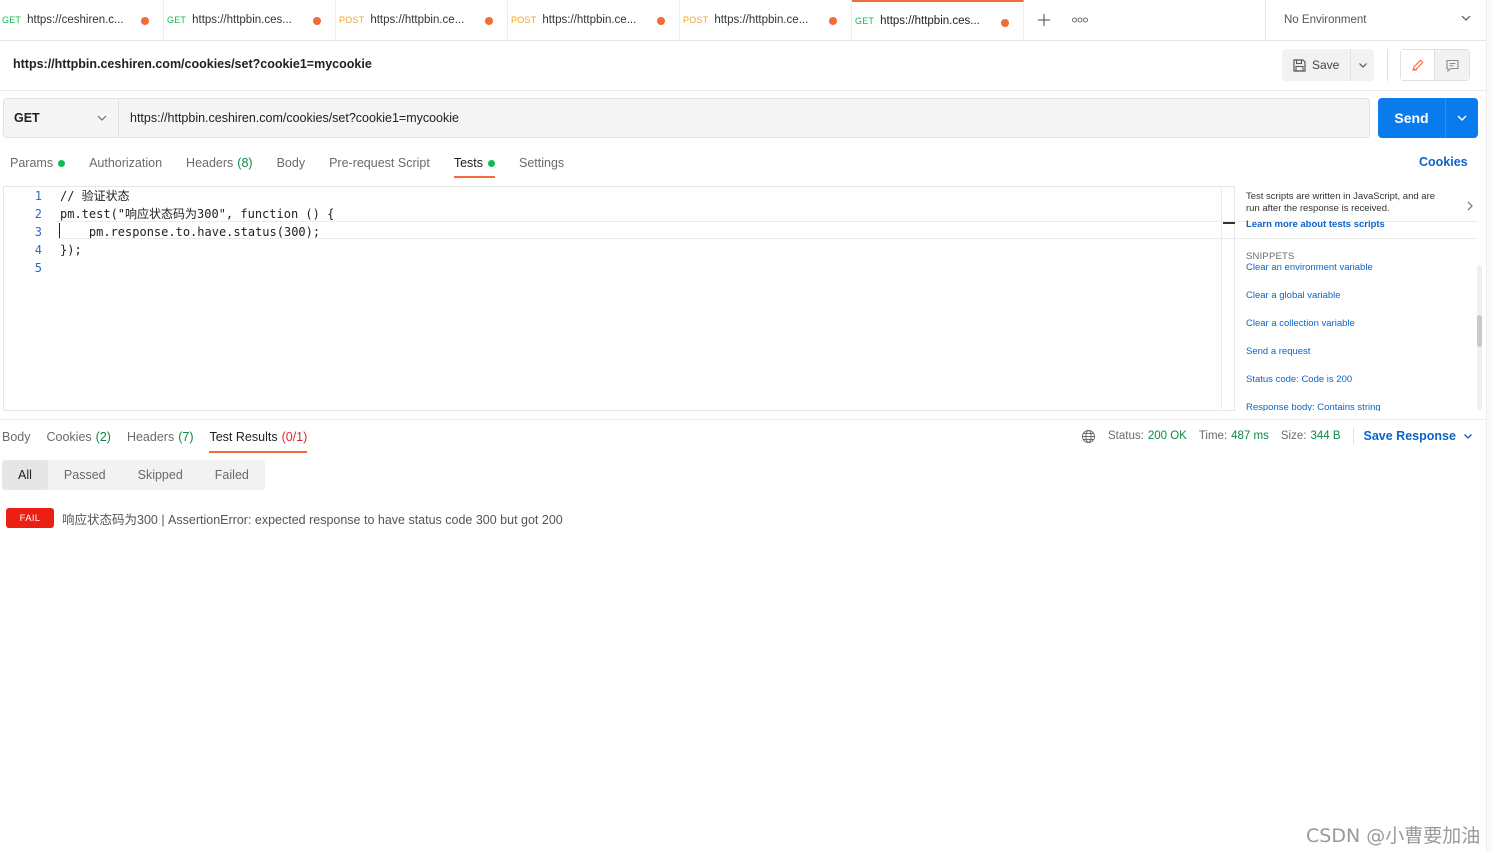 The height and width of the screenshot is (852, 1492). Describe the element at coordinates (1299, 65) in the screenshot. I see `save-icon` at that location.